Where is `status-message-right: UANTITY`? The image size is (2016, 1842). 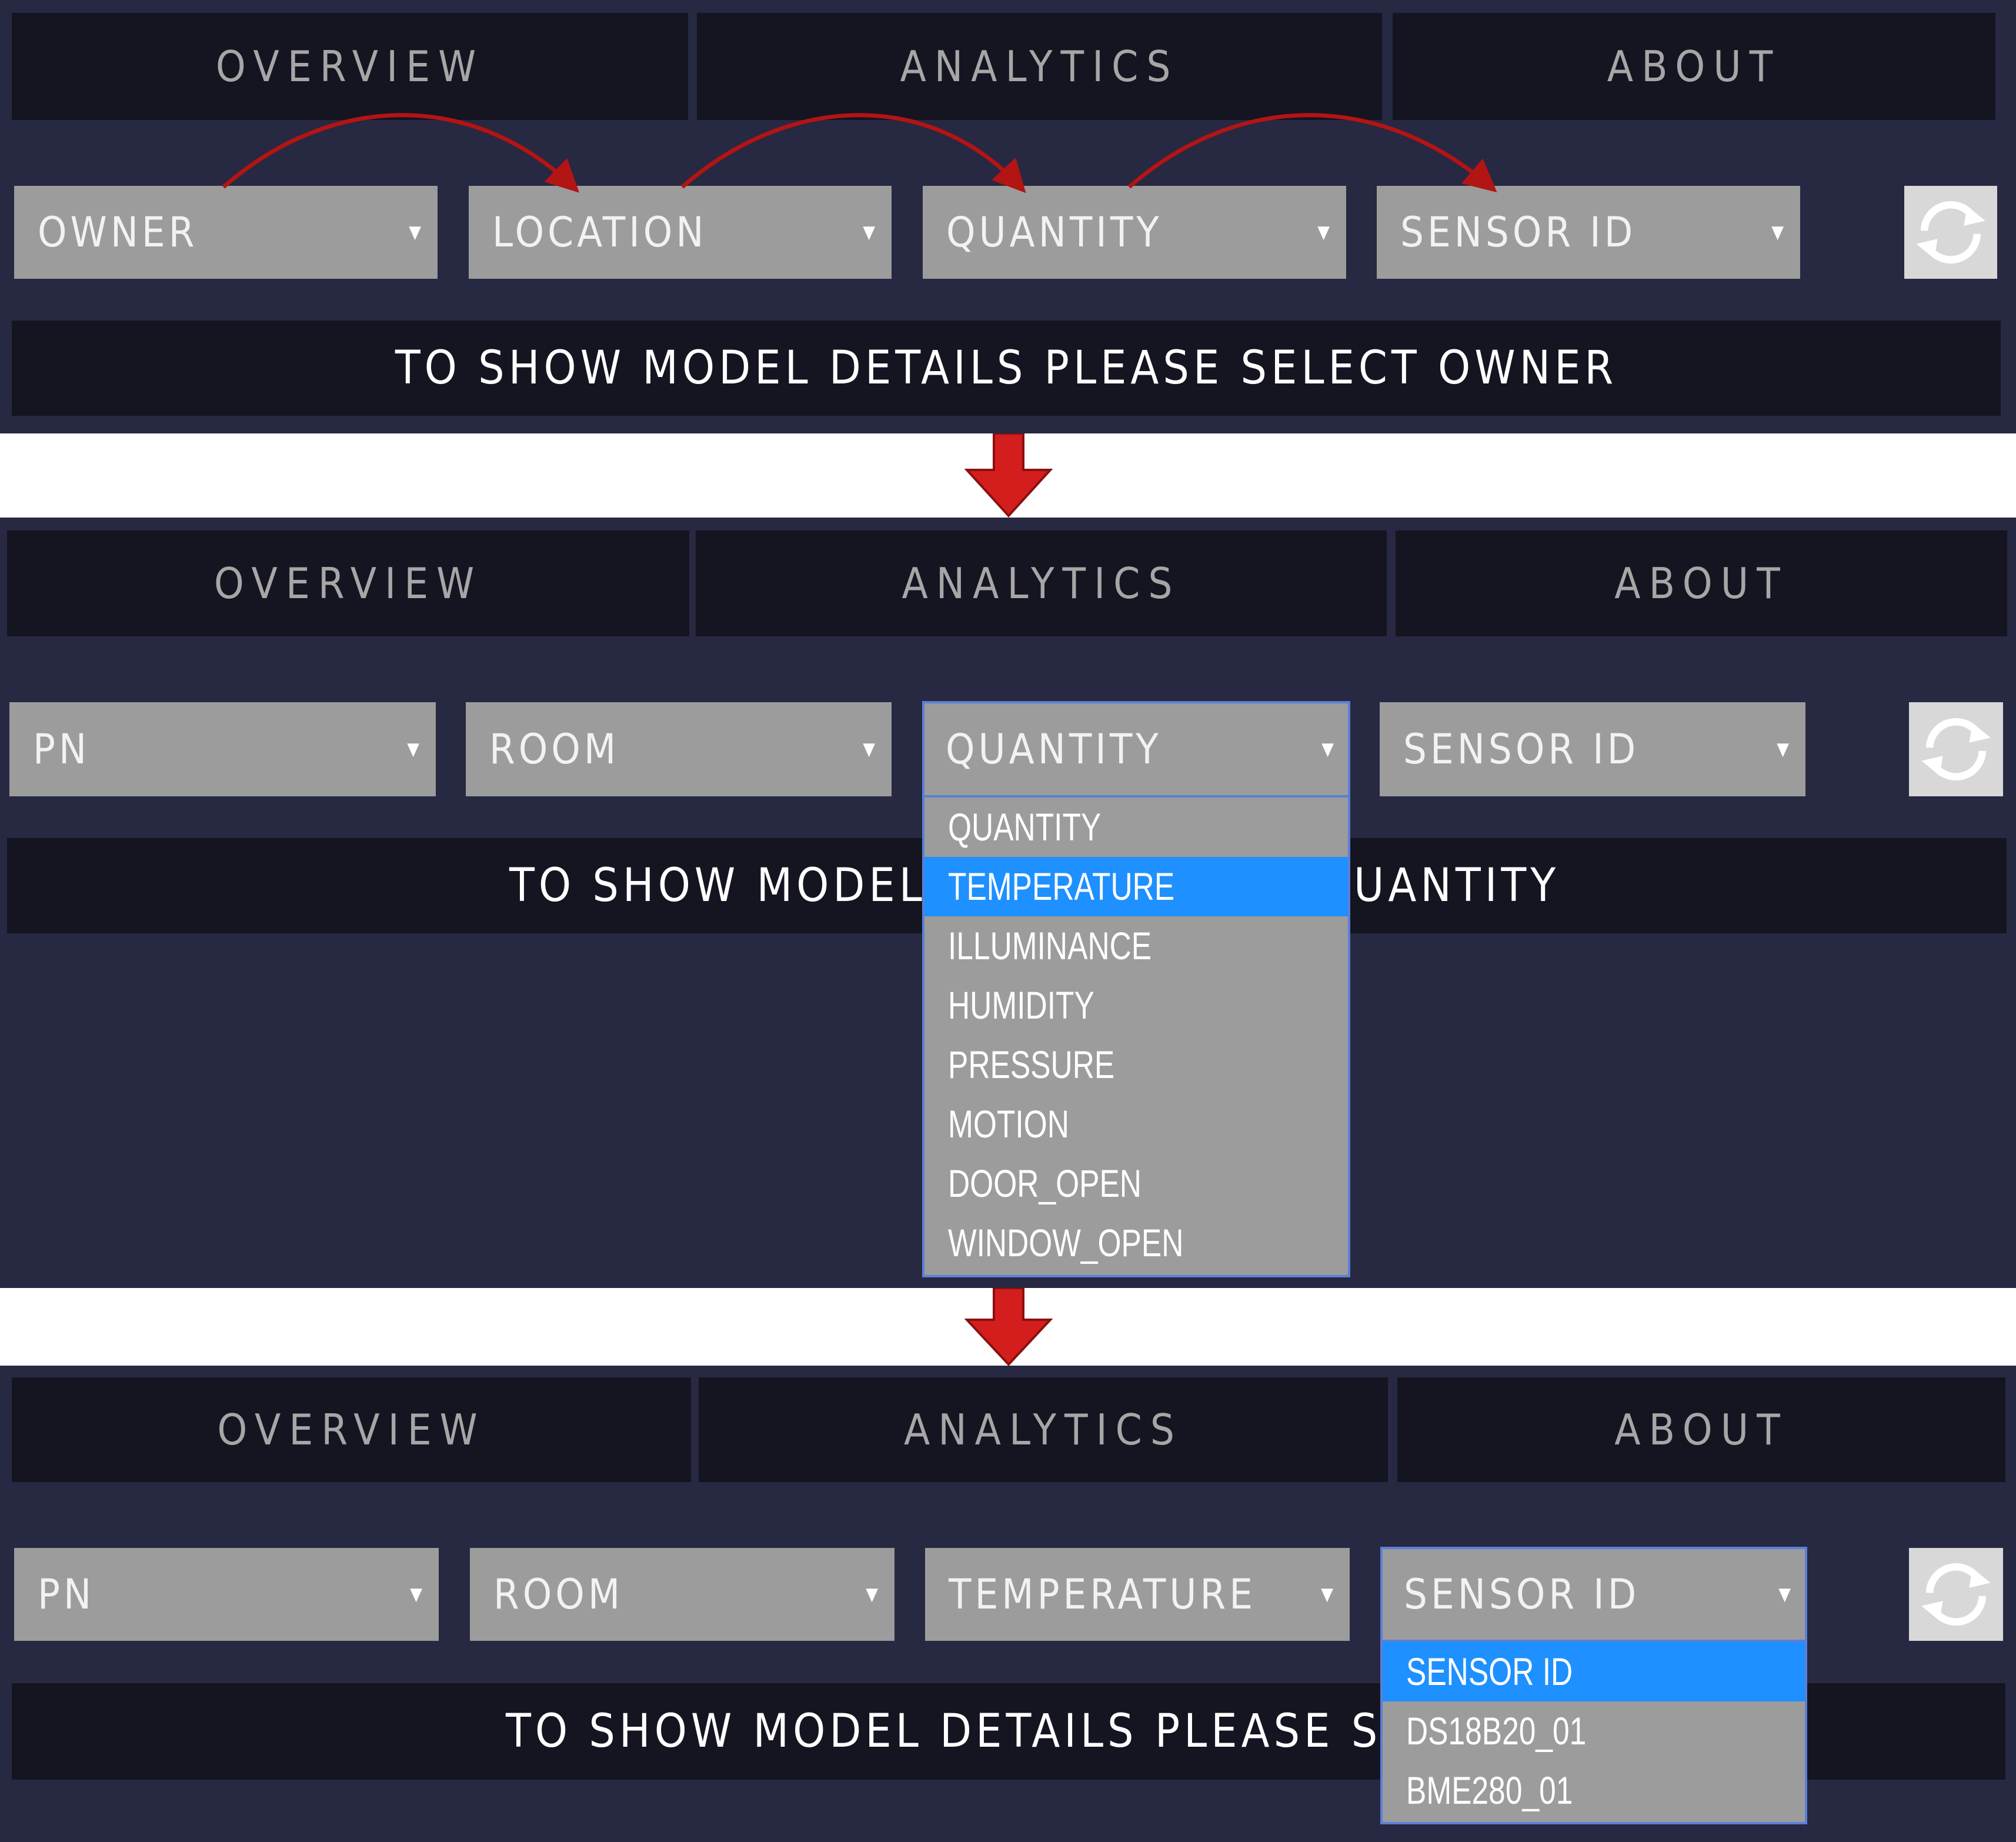
status-message-right: UANTITY is located at coordinates (1457, 885).